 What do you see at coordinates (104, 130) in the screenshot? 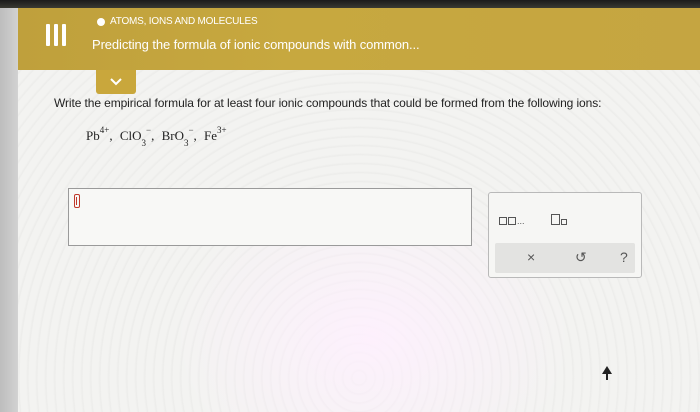
I see `ion-charge: 4+` at bounding box center [104, 130].